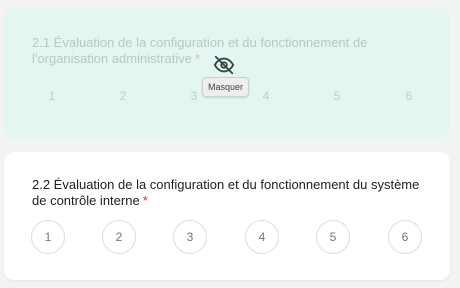 Image resolution: width=460 pixels, height=288 pixels. Describe the element at coordinates (226, 87) in the screenshot. I see `hide-tooltip: Masquer` at that location.